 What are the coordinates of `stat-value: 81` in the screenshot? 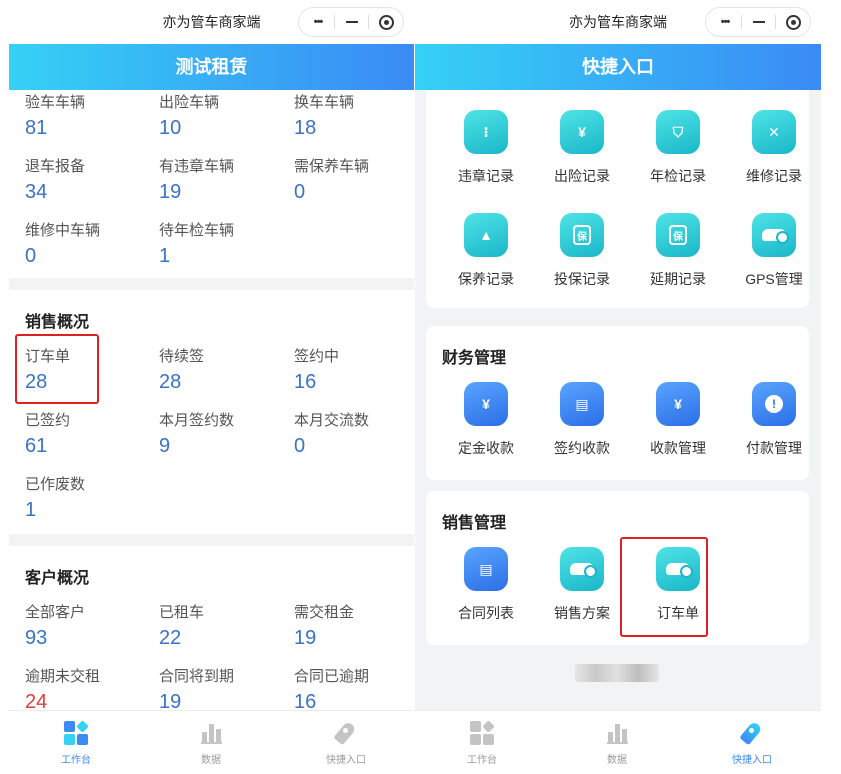 It's located at (36, 128).